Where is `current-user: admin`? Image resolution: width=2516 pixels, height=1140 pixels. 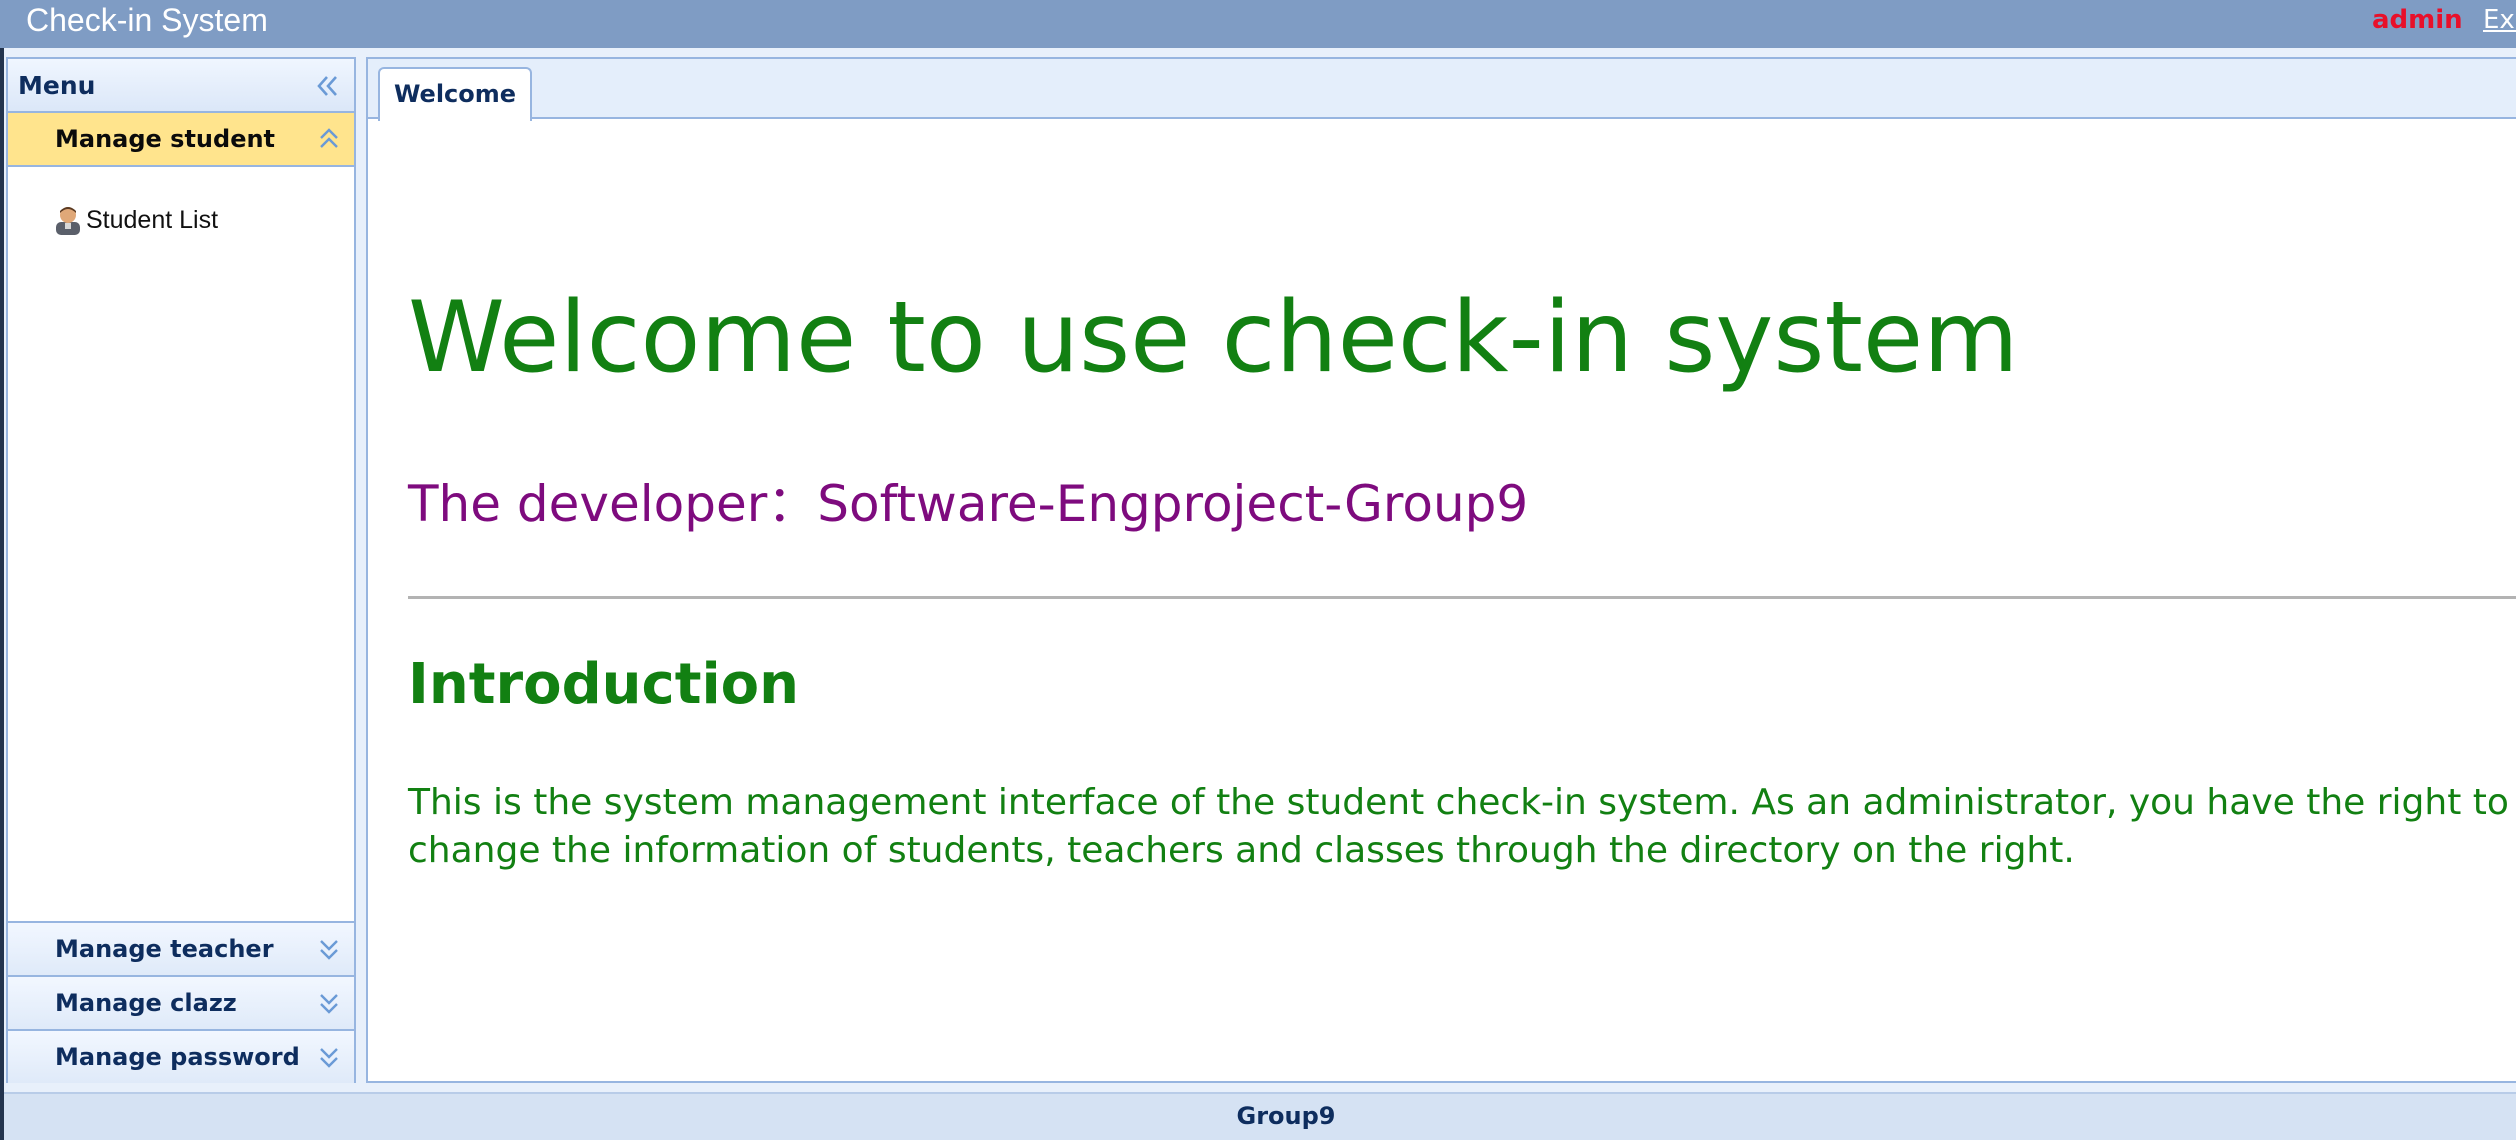
current-user: admin is located at coordinates (2417, 20).